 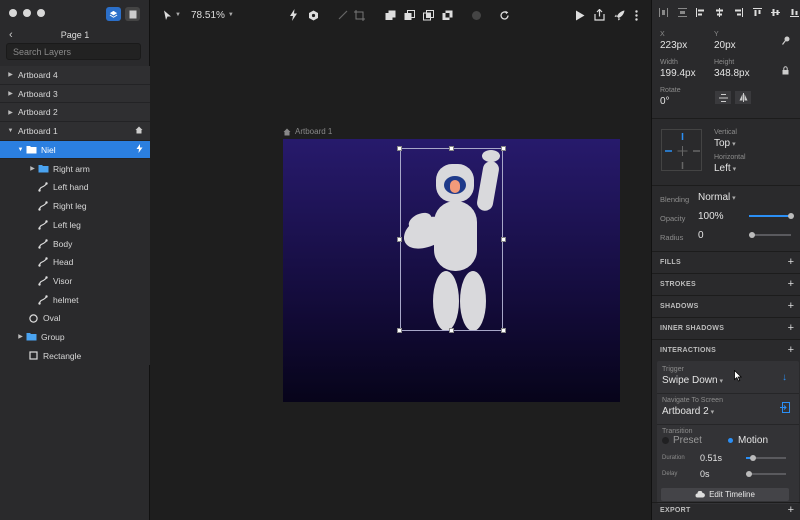 I want to click on delay-slider-track, so click(x=766, y=474).